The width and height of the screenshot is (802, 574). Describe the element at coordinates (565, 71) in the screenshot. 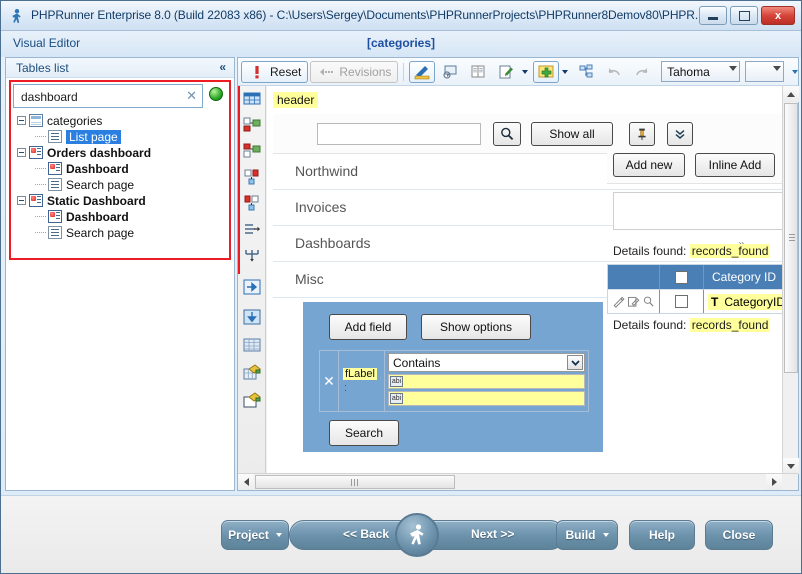

I see `add-dropdown-caret` at that location.